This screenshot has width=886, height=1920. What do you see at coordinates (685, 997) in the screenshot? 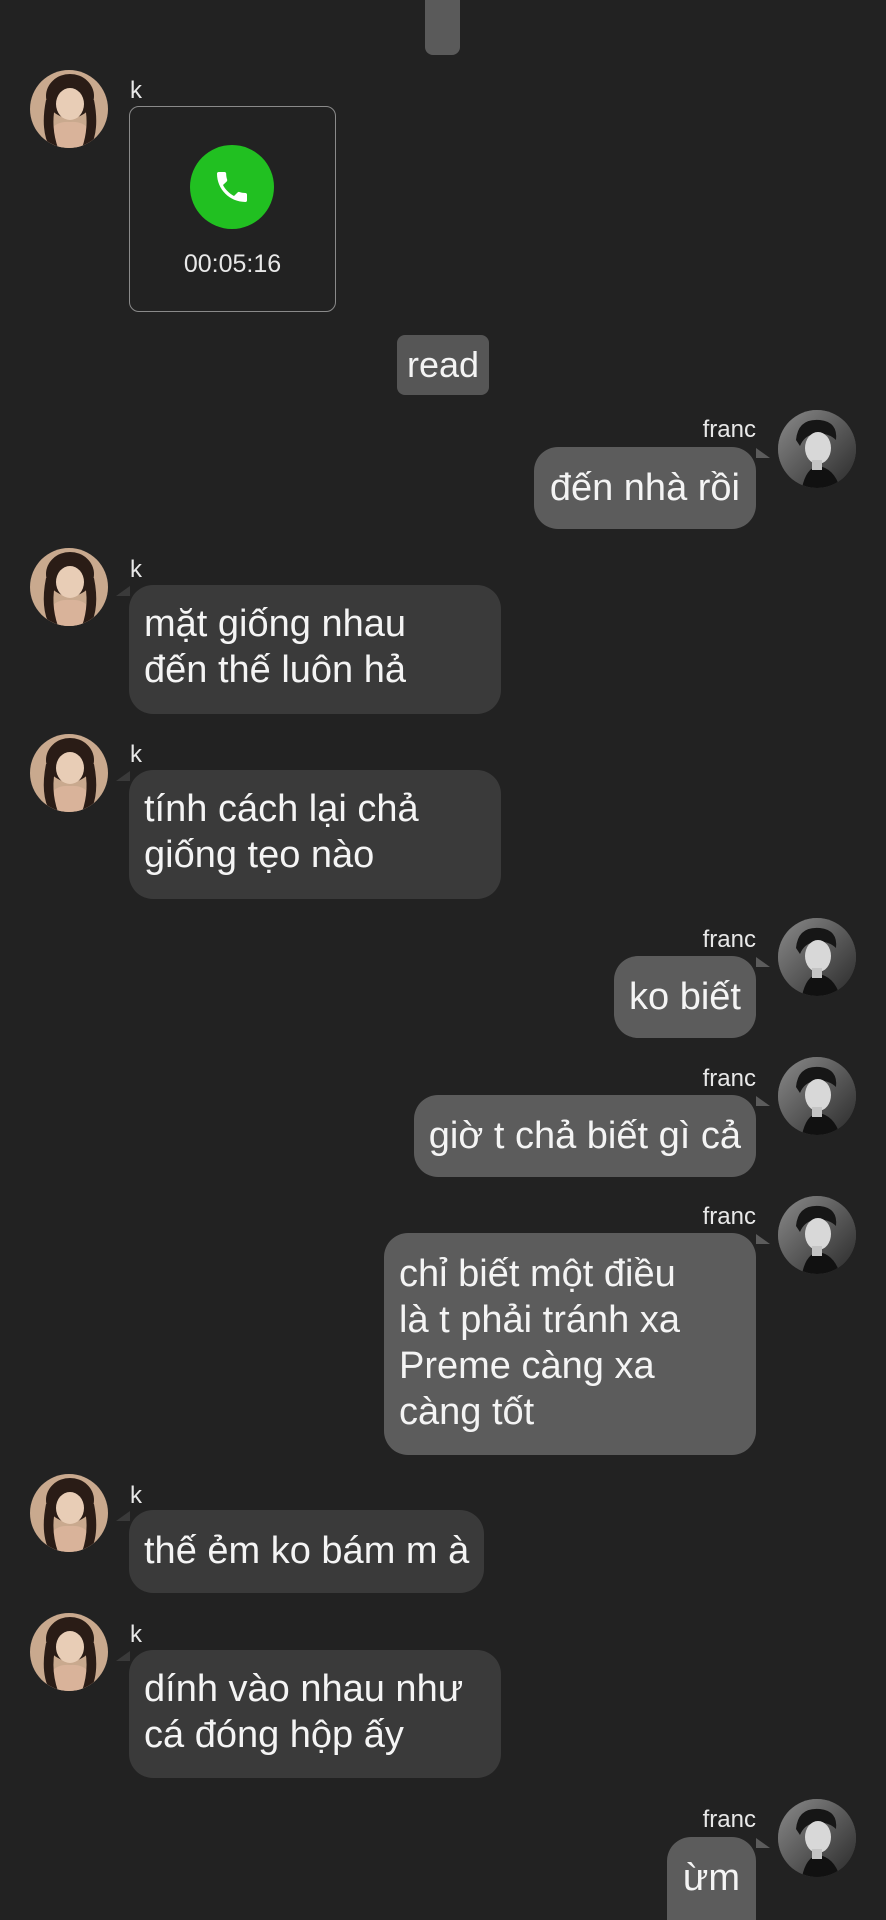
I see `message-bubble-outgoing: ko biết` at bounding box center [685, 997].